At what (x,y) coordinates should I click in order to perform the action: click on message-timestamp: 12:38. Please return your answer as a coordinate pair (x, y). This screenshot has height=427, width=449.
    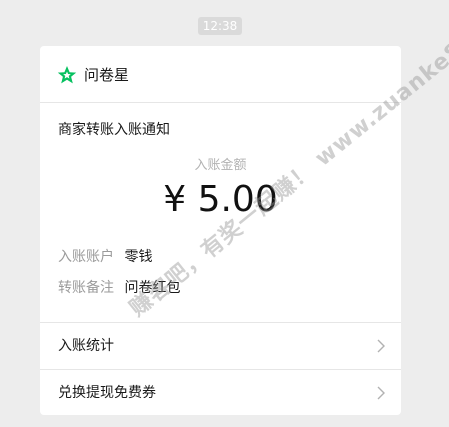
    Looking at the image, I should click on (220, 26).